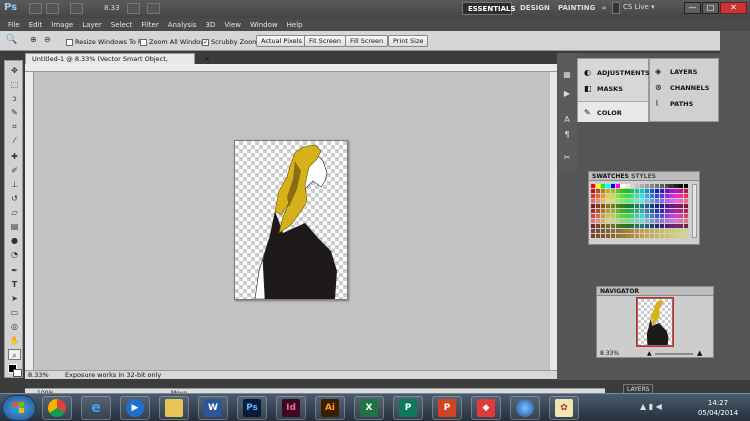  I want to click on channels-tab: CHANNELS, so click(689, 88).